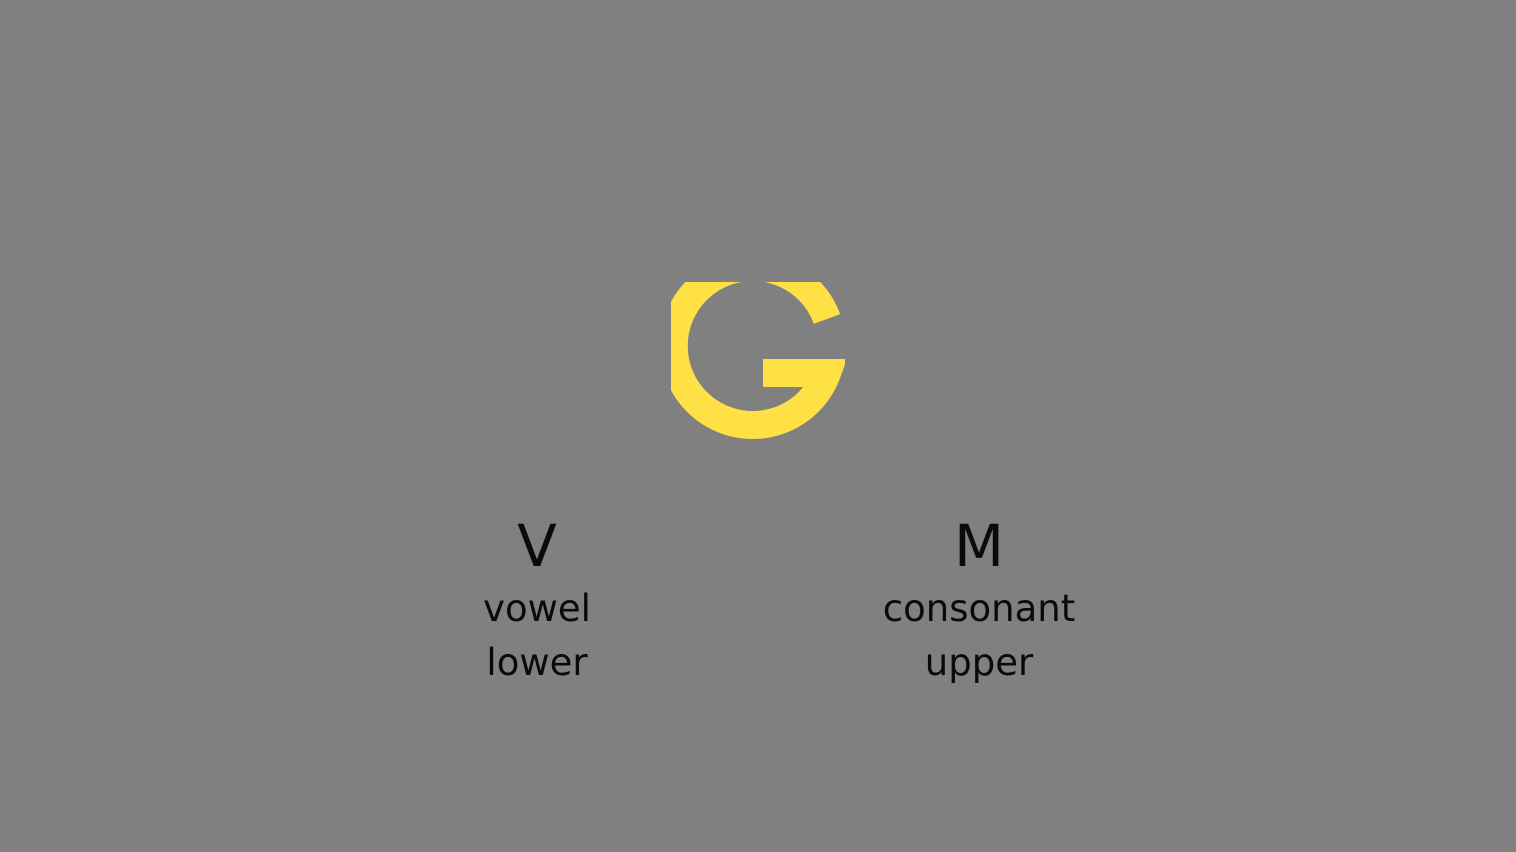 The image size is (1516, 852). I want to click on right-category-label: consonant, so click(979, 608).